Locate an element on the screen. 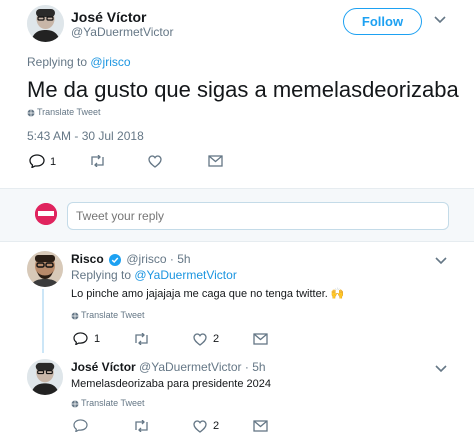 This screenshot has width=474, height=443. reply-header: José Víctor @YaDuermetVictor · 5h is located at coordinates (168, 367).